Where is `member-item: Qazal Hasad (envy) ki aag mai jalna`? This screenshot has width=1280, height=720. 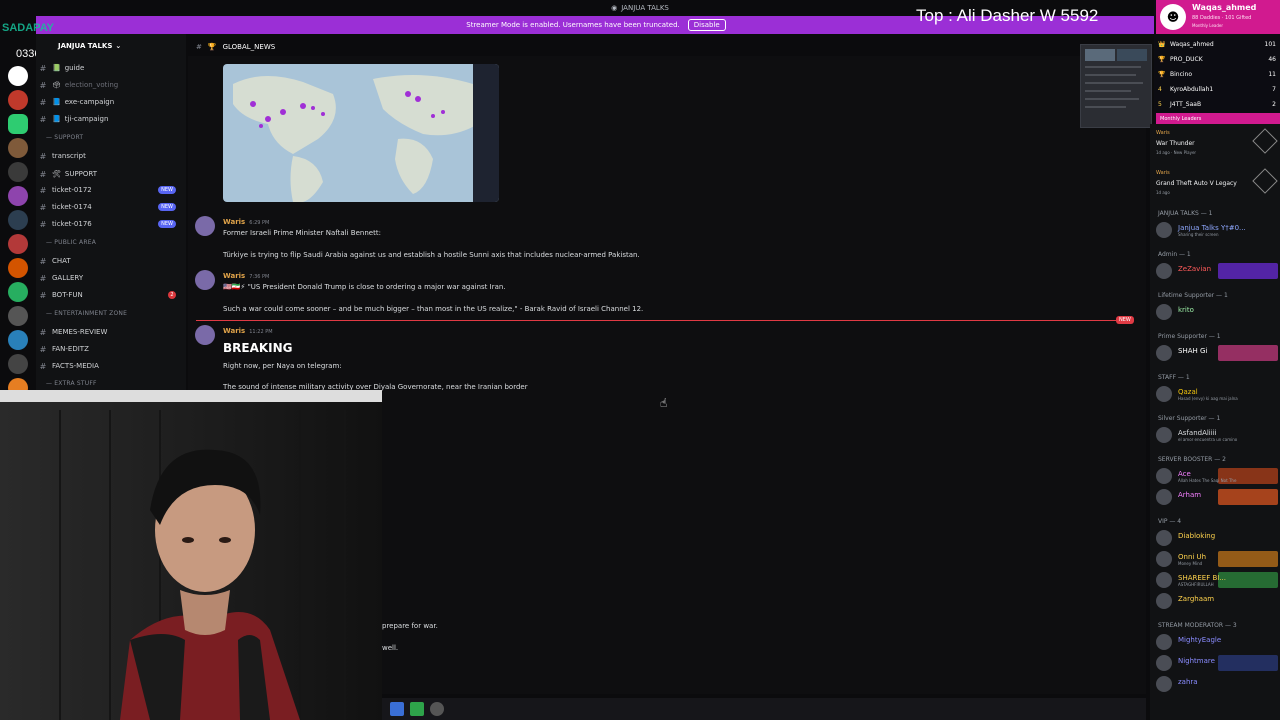
member-item: Qazal Hasad (envy) ki aag mai jalna is located at coordinates (1217, 394).